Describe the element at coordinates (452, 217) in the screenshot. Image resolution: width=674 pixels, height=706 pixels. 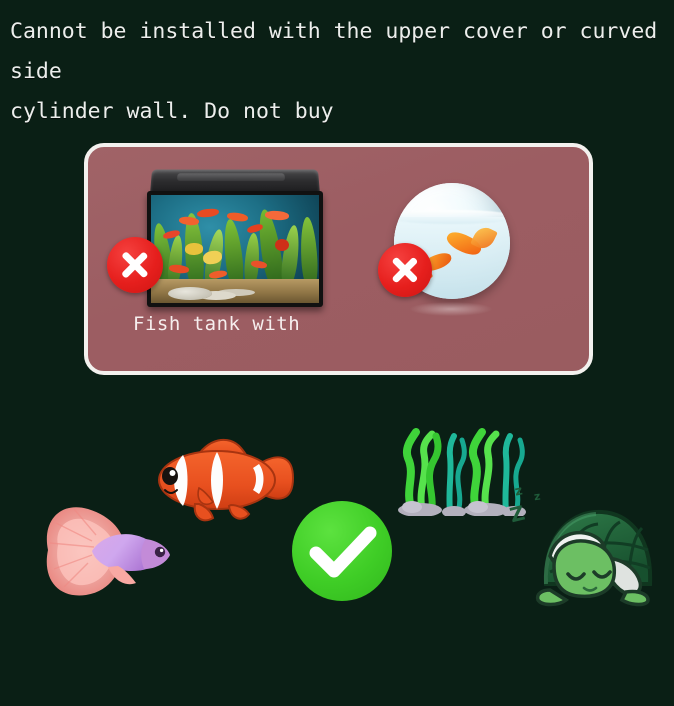
I see `bowl-water-surface` at that location.